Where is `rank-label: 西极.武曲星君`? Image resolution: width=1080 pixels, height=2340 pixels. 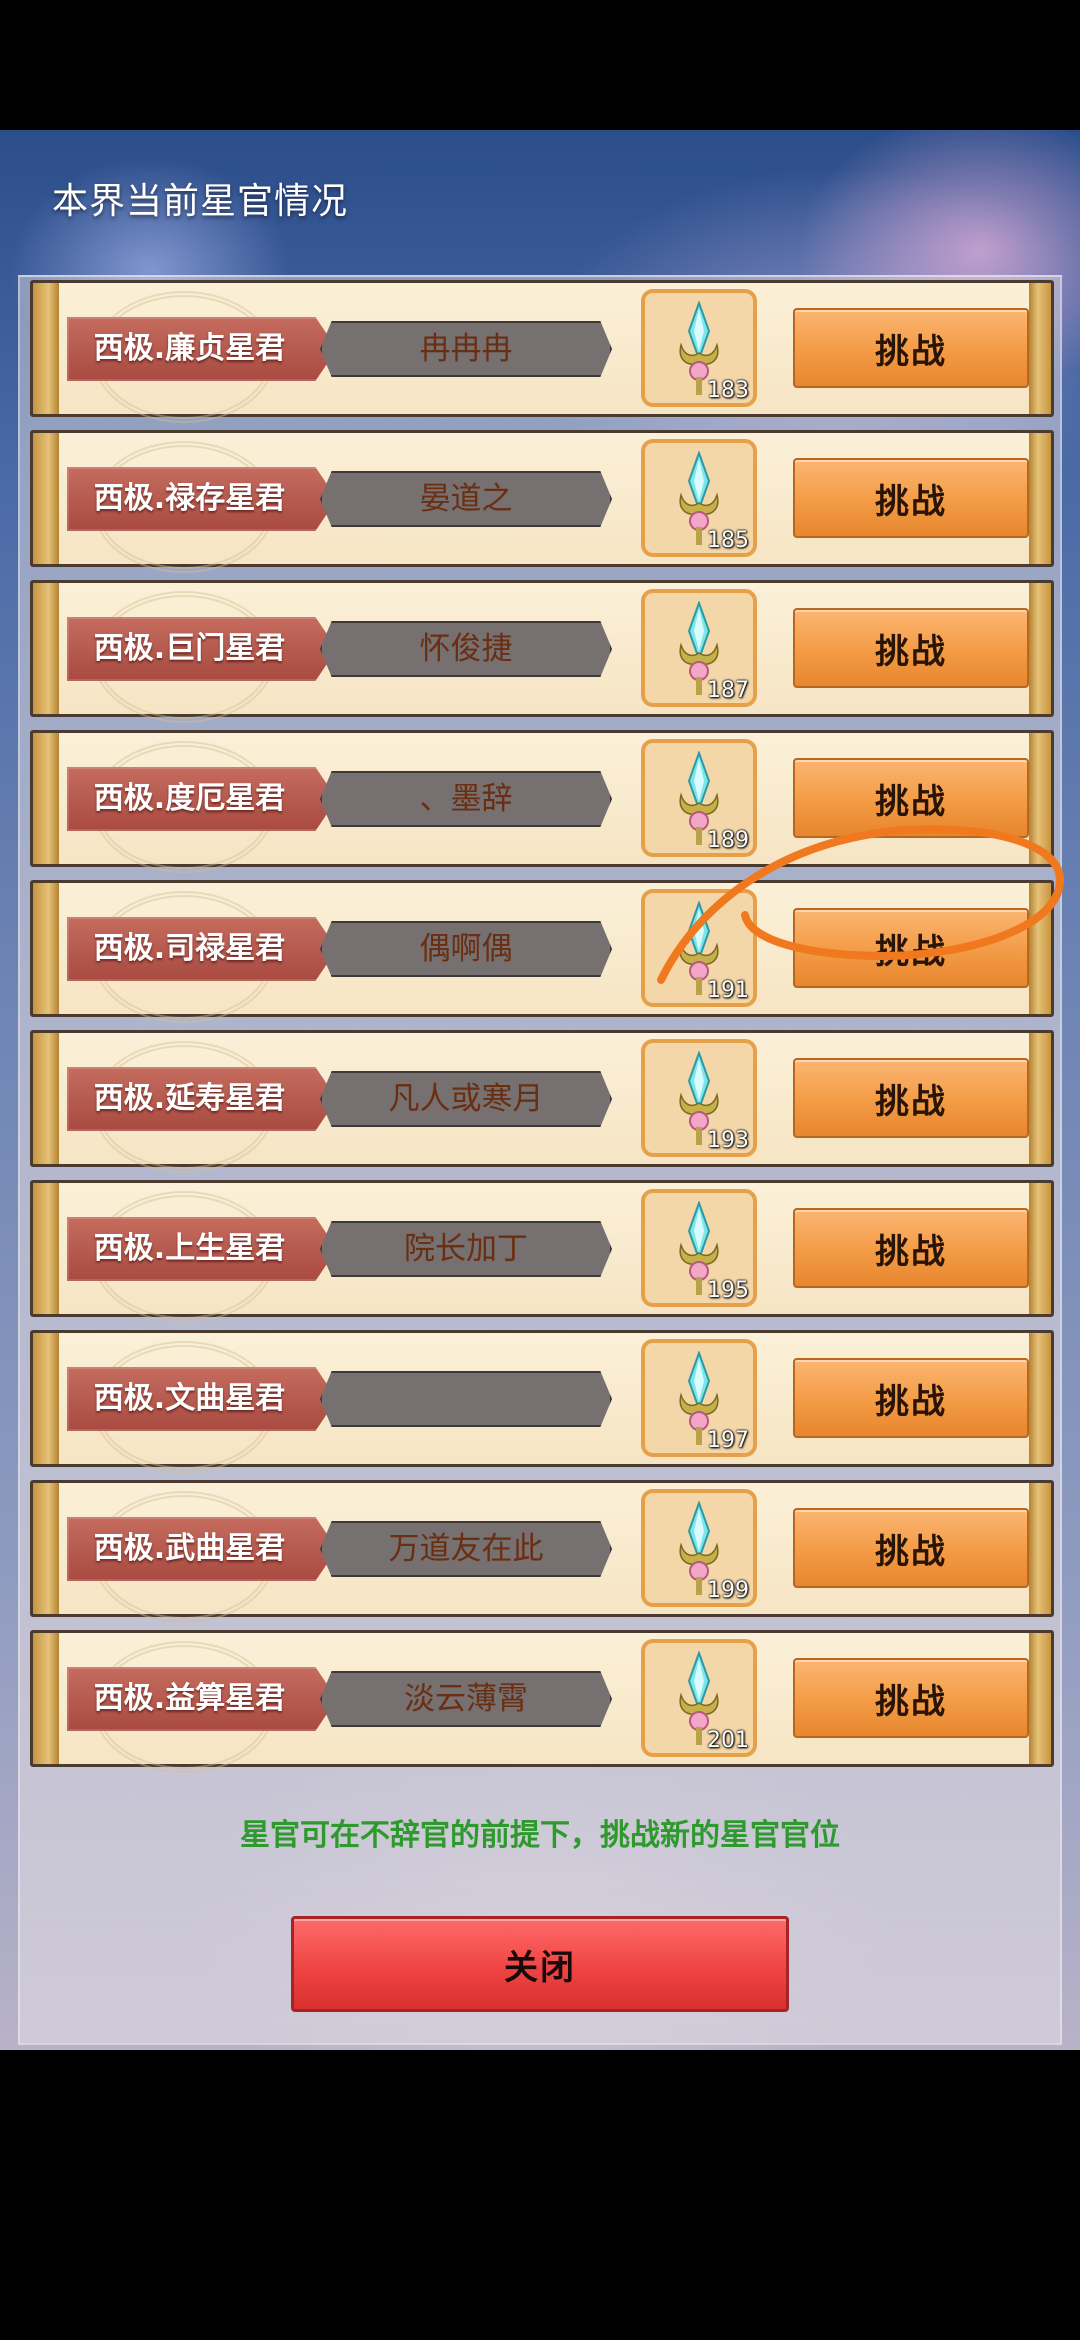
rank-label: 西极.武曲星君 is located at coordinates (202, 1549).